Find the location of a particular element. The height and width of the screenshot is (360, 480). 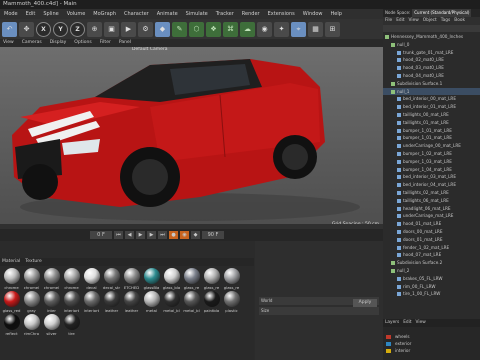

menu-mograph: MoGraph is located at coordinates (104, 14).